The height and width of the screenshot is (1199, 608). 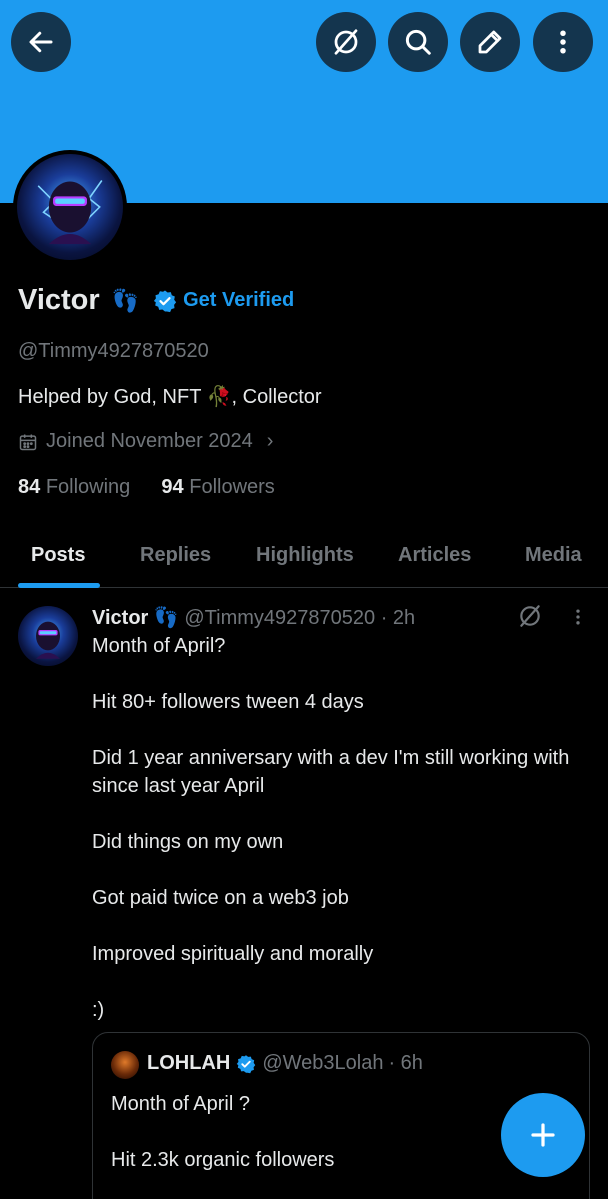 What do you see at coordinates (29, 487) in the screenshot?
I see `following-count: 84` at bounding box center [29, 487].